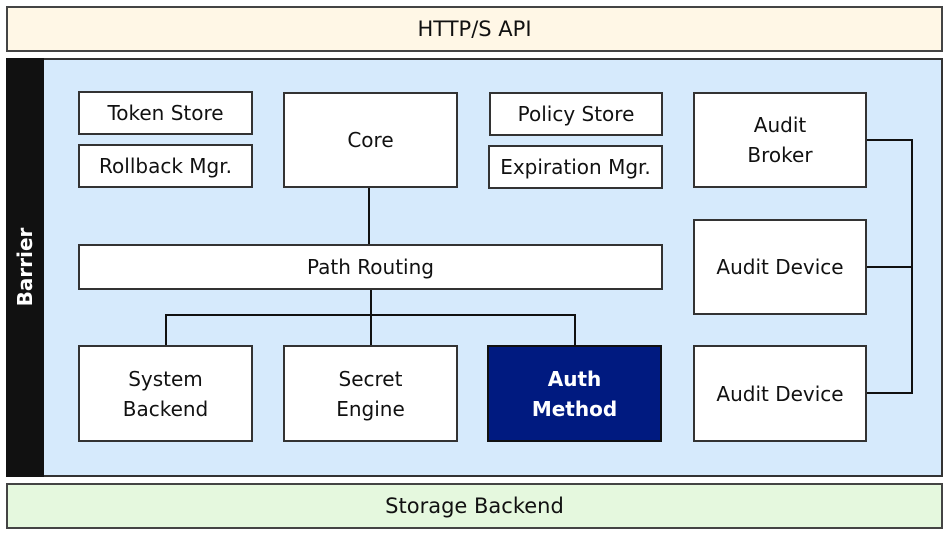 The width and height of the screenshot is (948, 534). Describe the element at coordinates (165, 393) in the screenshot. I see `system-backend: System Backend` at that location.